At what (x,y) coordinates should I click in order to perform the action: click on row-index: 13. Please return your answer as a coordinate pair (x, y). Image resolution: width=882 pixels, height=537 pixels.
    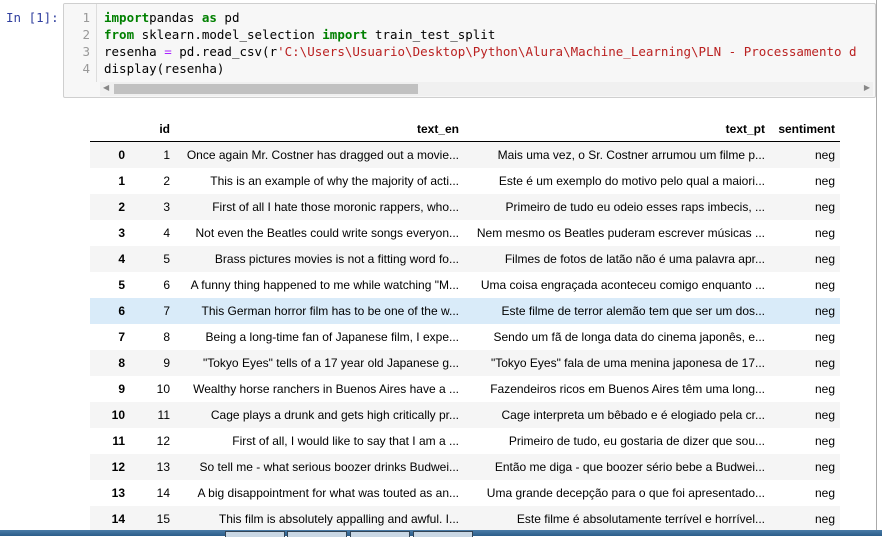
    Looking at the image, I should click on (118, 493).